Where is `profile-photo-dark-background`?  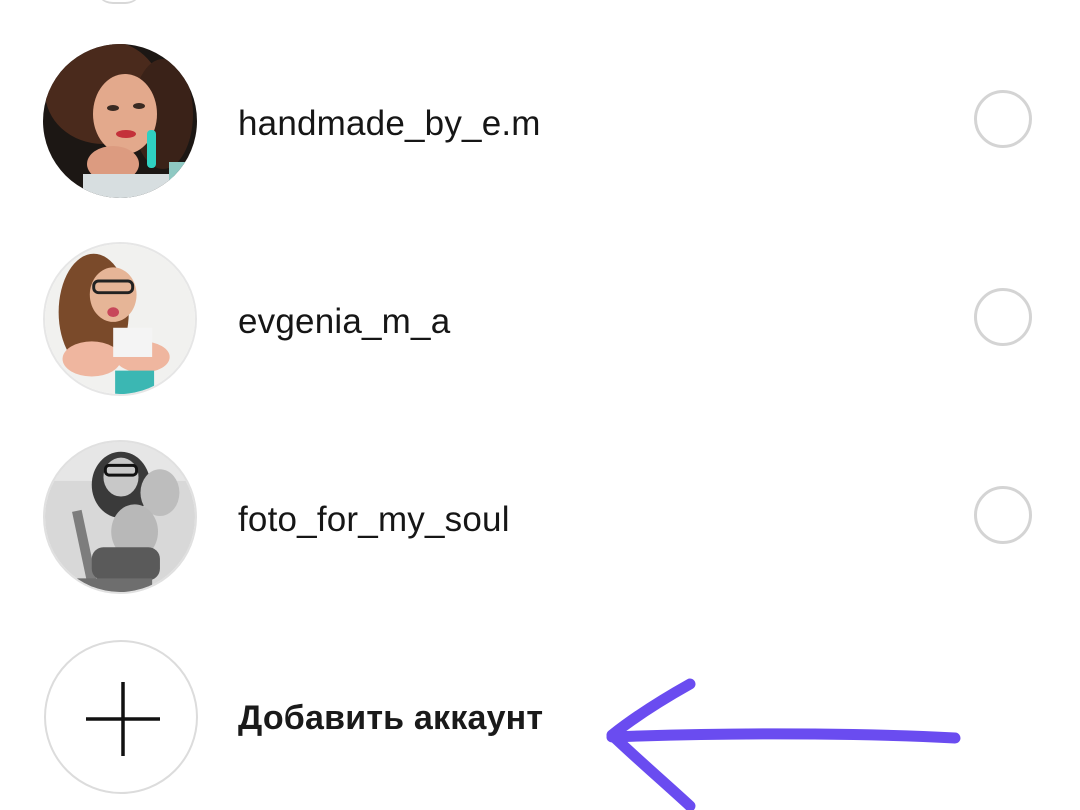 profile-photo-dark-background is located at coordinates (120, 121).